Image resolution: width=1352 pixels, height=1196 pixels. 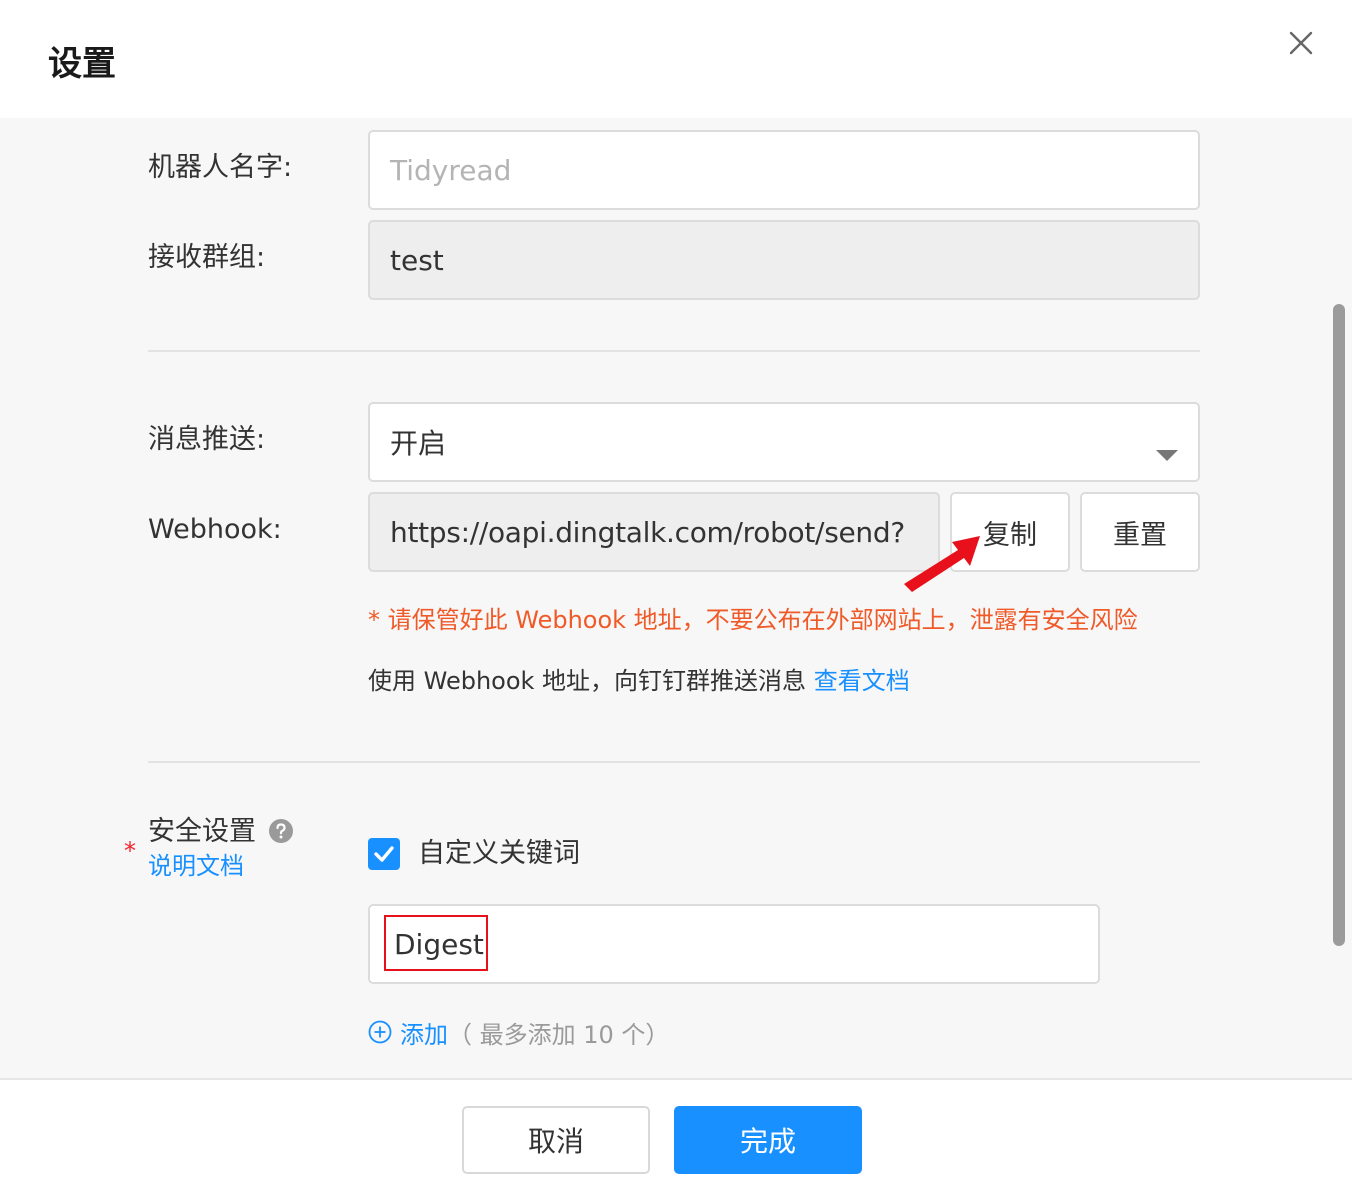 What do you see at coordinates (207, 257) in the screenshot?
I see `group-label: 接收群组:` at bounding box center [207, 257].